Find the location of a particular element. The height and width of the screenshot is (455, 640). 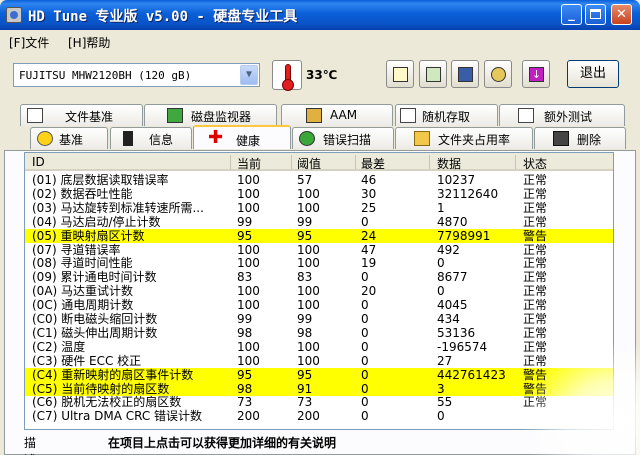

cell-data: 4045 is located at coordinates (452, 305).